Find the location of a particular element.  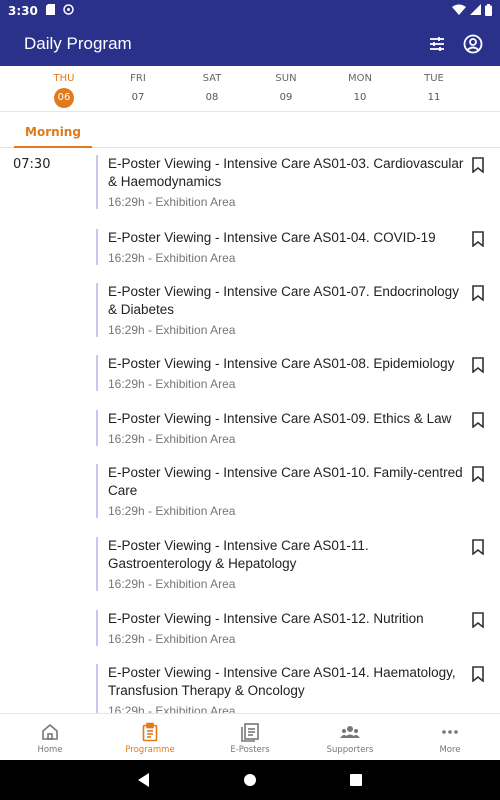

wifi-icon is located at coordinates (459, 11).